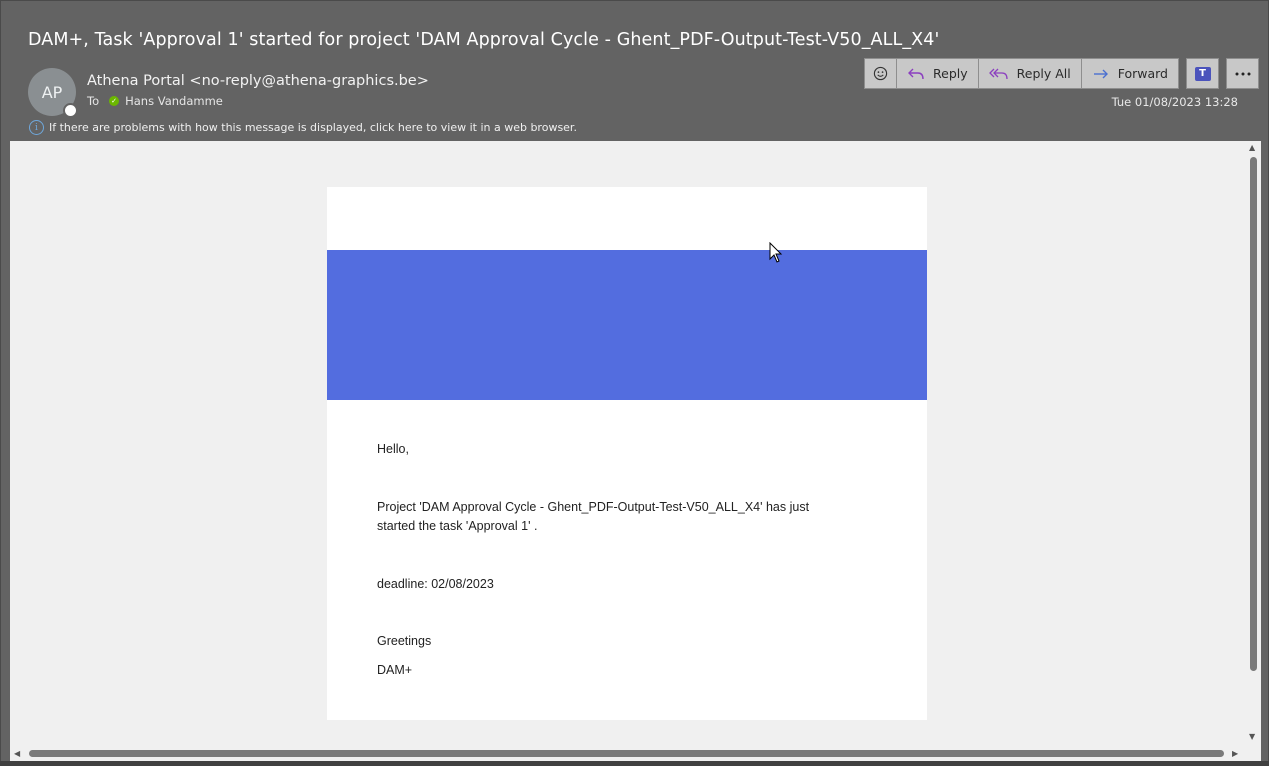 This screenshot has height=766, width=1269. What do you see at coordinates (393, 449) in the screenshot?
I see `greeting-text: Hello,` at bounding box center [393, 449].